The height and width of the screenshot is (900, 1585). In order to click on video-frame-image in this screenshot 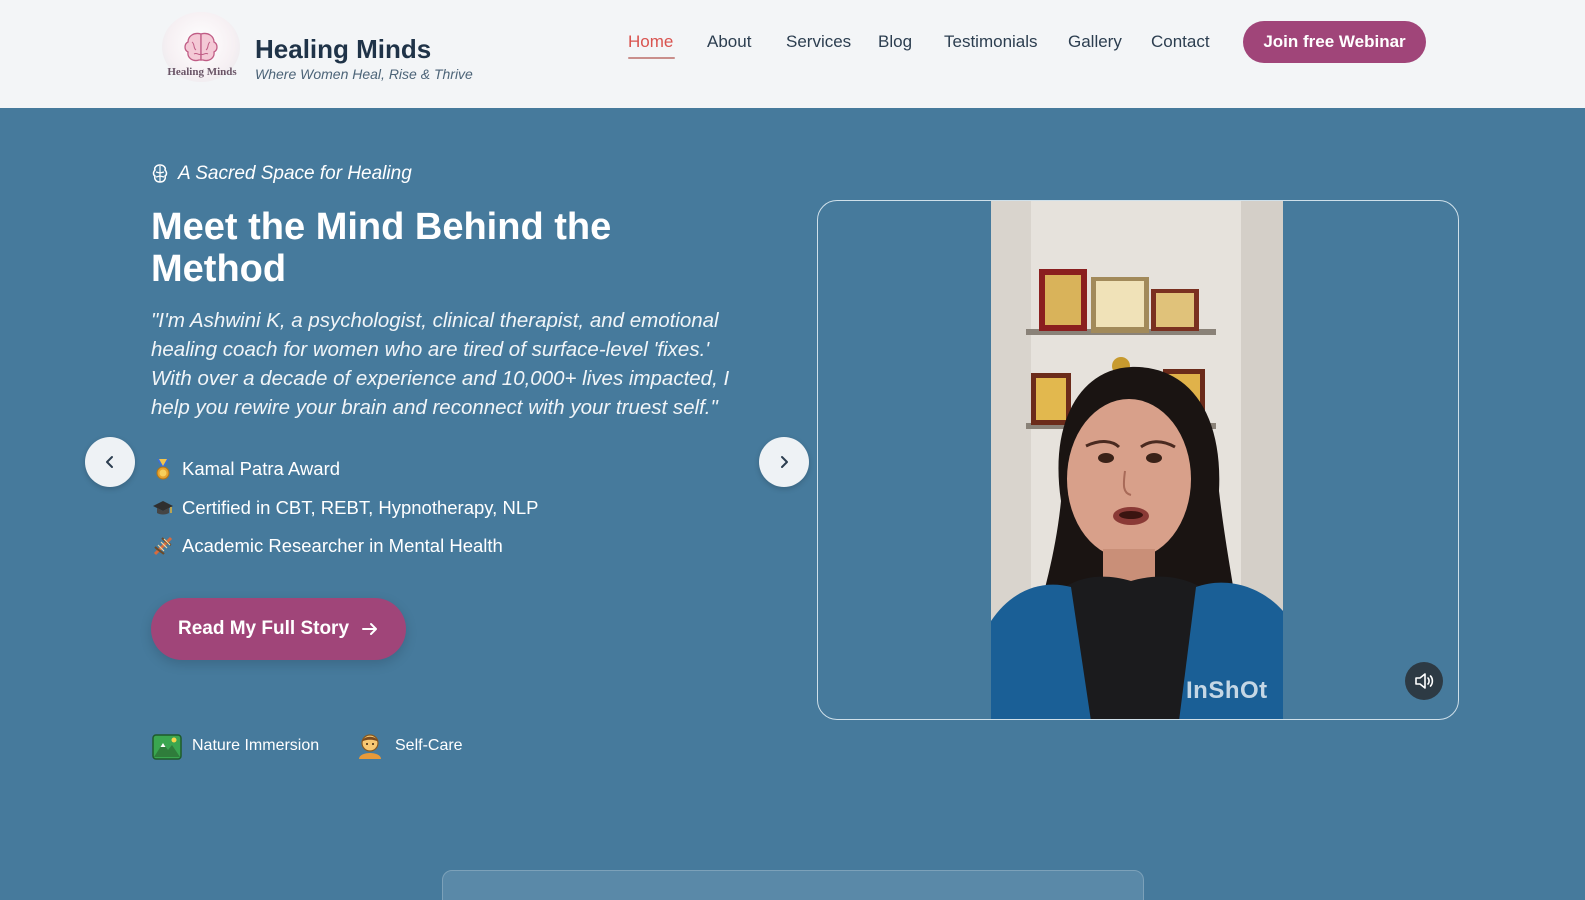, I will do `click(1137, 460)`.